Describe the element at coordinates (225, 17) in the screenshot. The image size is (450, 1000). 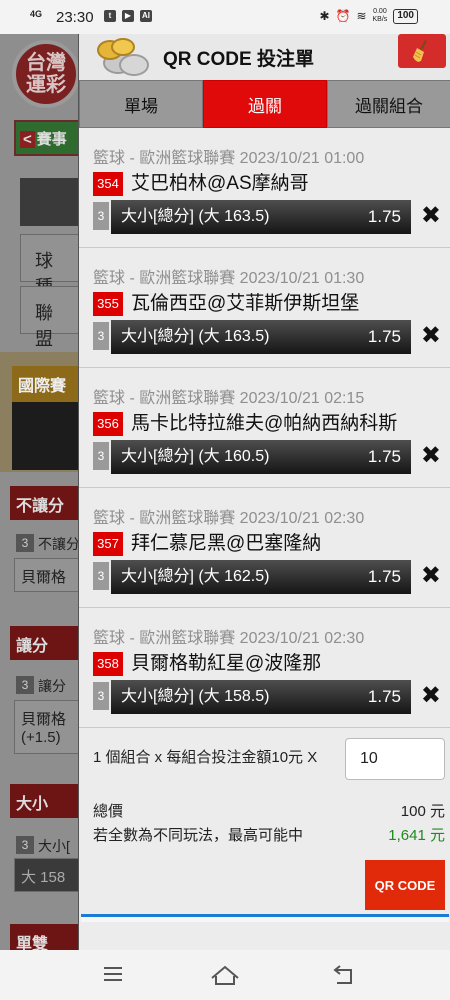
I see `status-bar: 4G 23:30 t ▶ AI ✱ ⏰ ≋ 0.00 KB/s 100` at that location.